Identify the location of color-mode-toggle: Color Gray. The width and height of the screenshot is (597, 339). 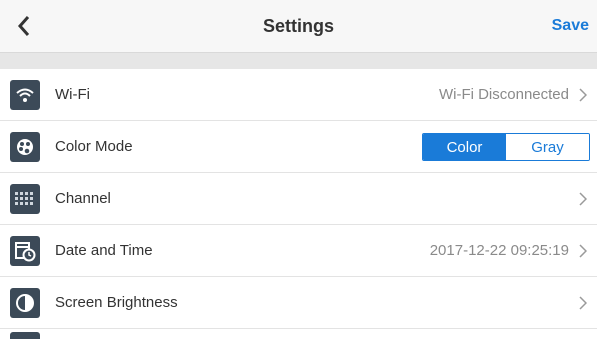
(506, 147).